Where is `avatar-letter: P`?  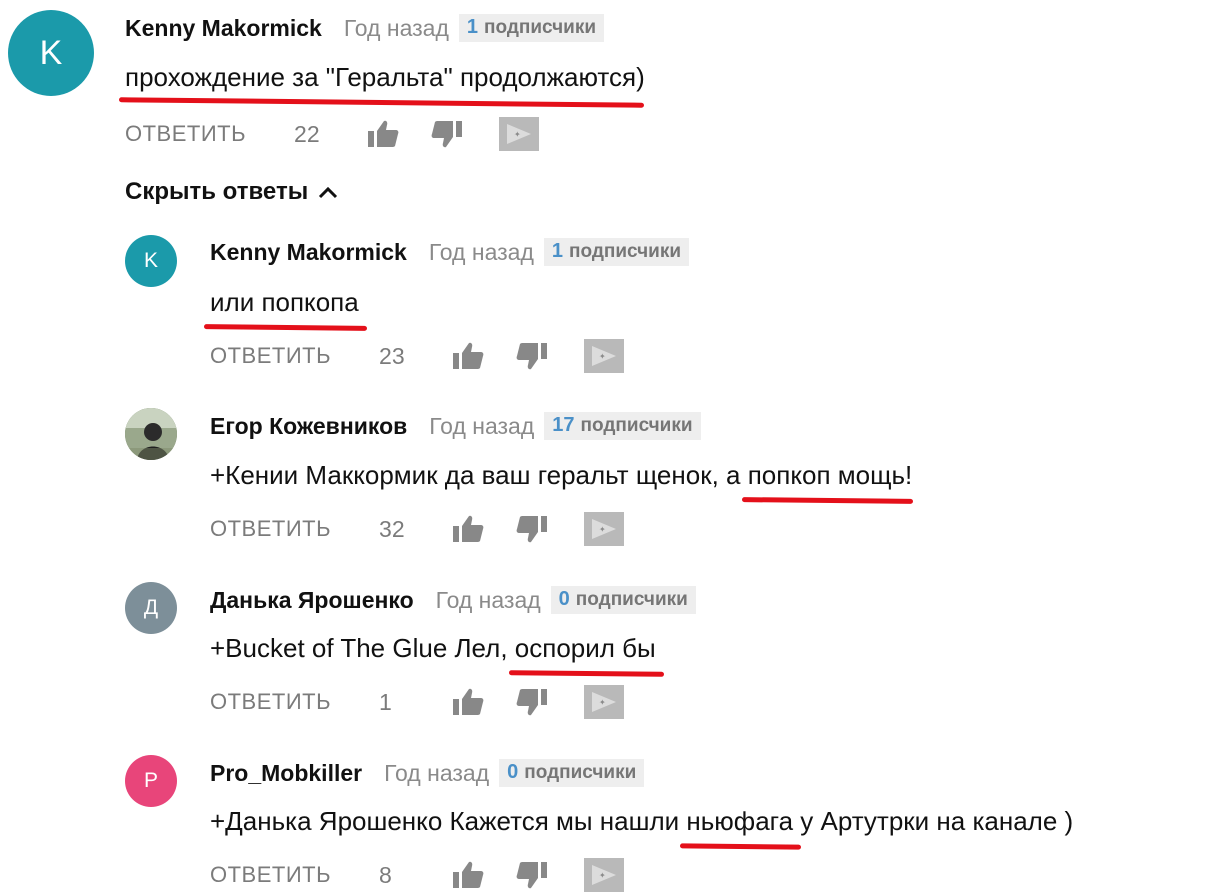
avatar-letter: P is located at coordinates (150, 780).